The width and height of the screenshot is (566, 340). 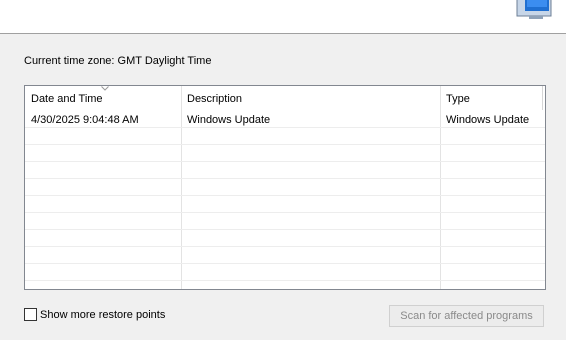 What do you see at coordinates (310, 98) in the screenshot?
I see `column-header-description: Description` at bounding box center [310, 98].